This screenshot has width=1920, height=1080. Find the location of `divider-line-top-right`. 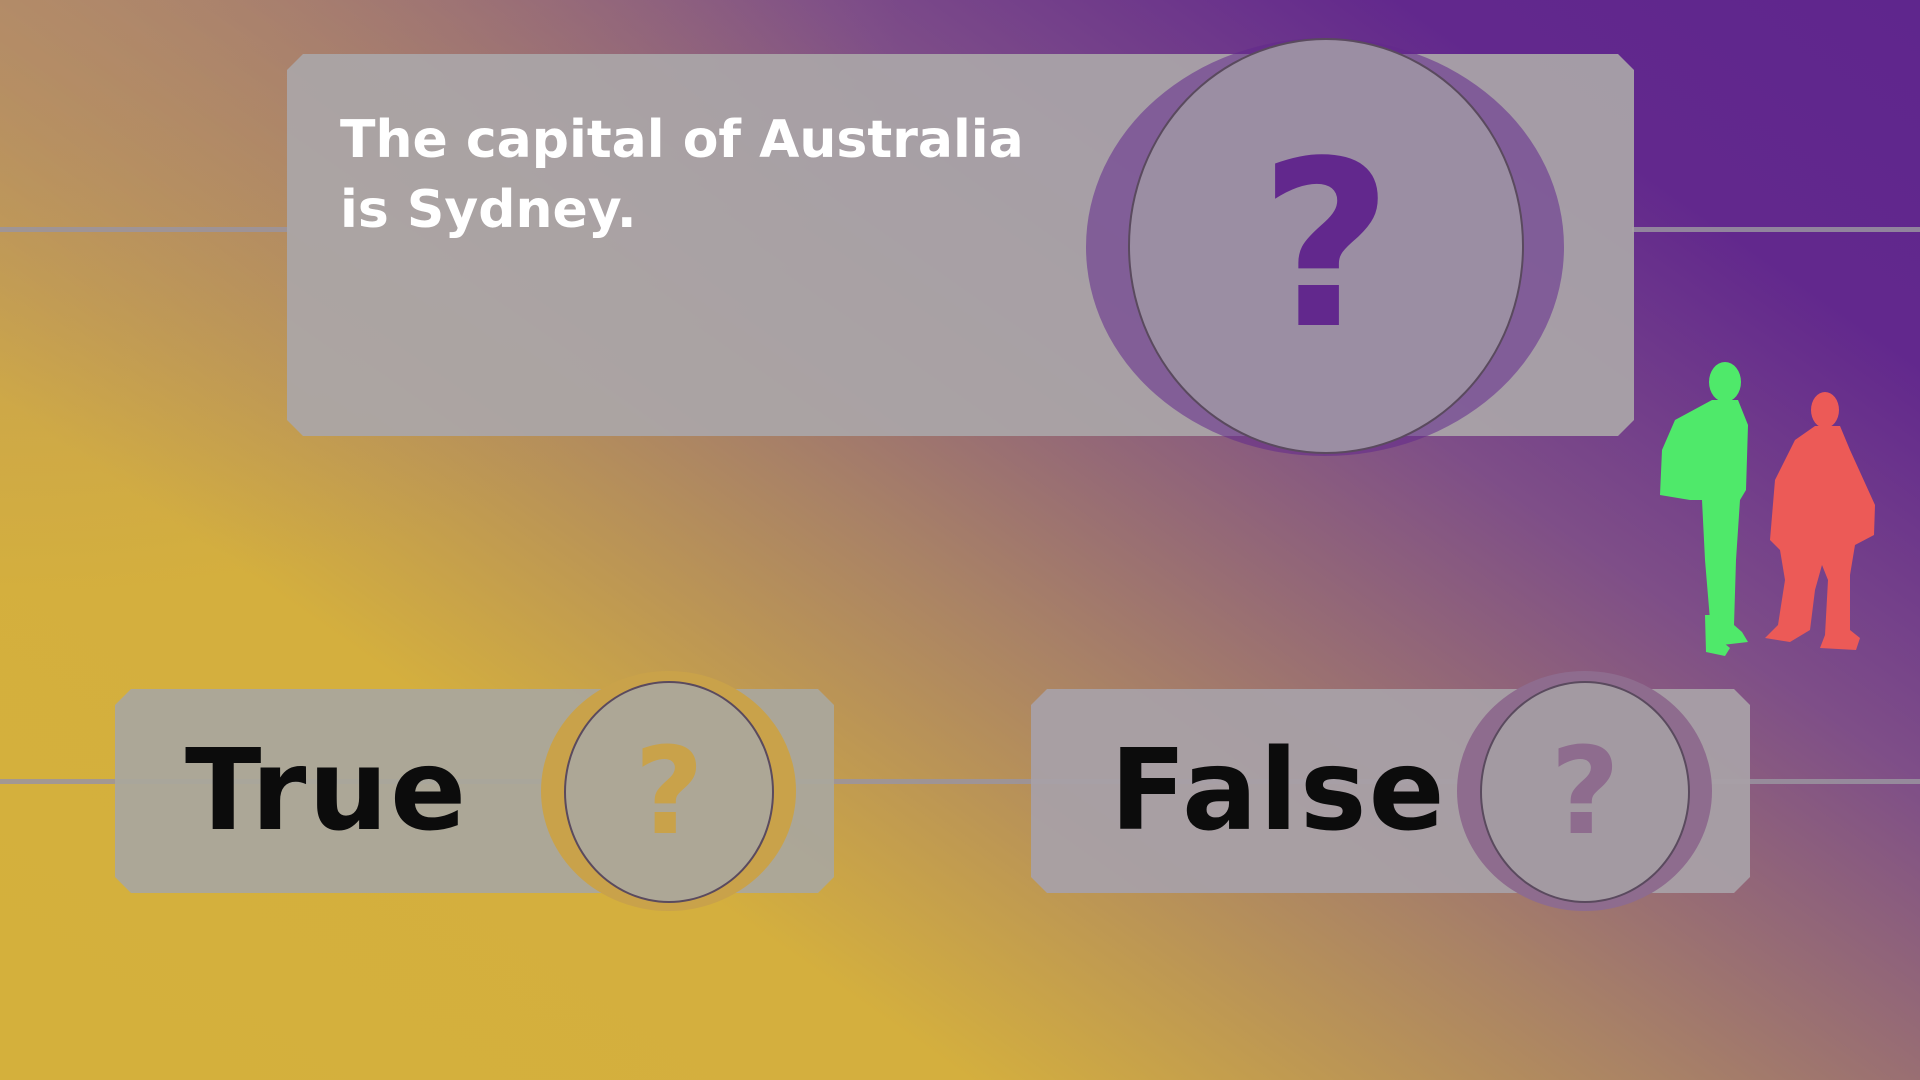

divider-line-top-right is located at coordinates (1776, 229).